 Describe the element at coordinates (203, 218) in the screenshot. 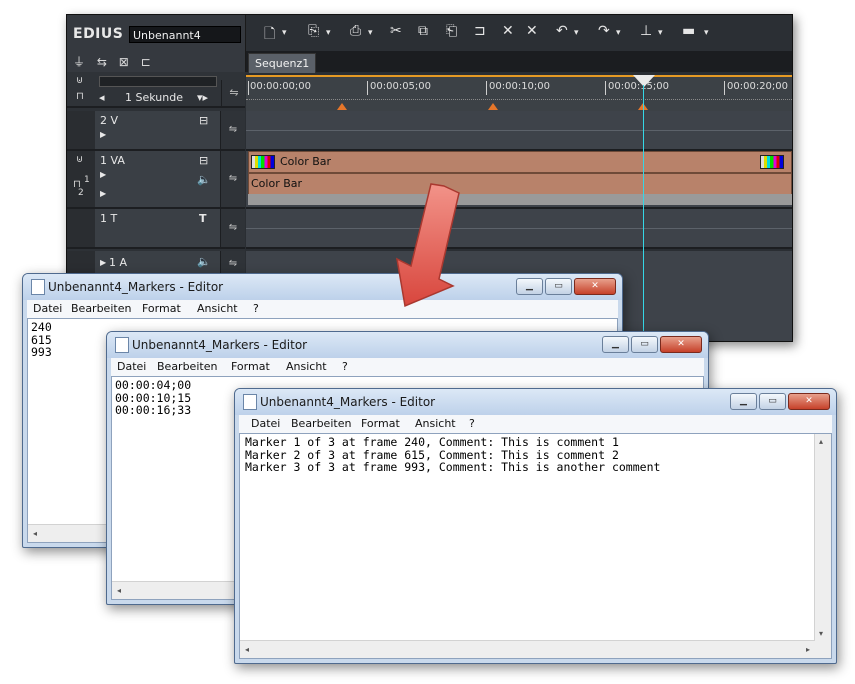

I see `title-icon: T` at that location.